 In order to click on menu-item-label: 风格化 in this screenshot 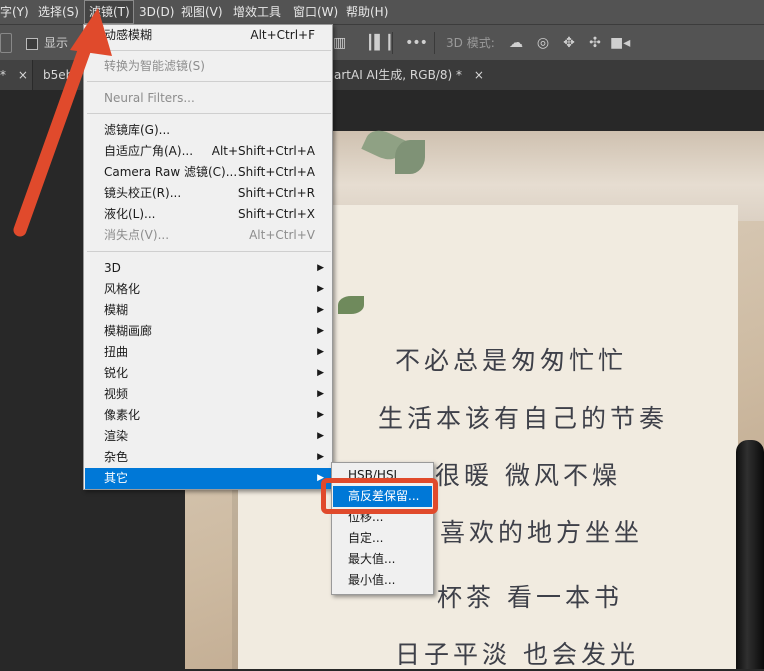, I will do `click(122, 289)`.